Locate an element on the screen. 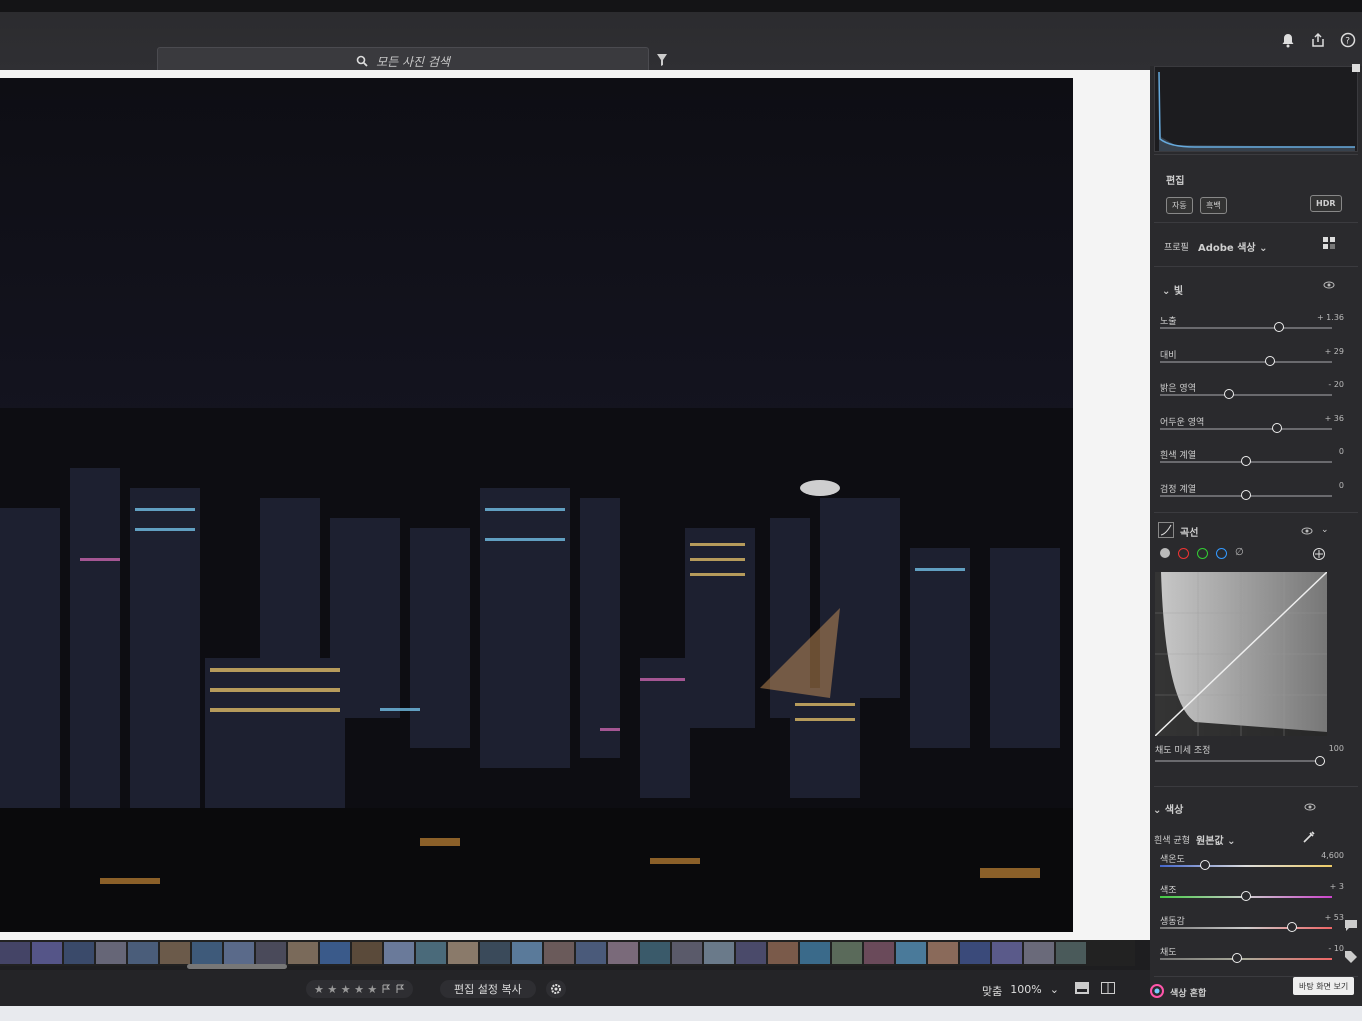 This screenshot has width=1362, height=1021. parametric-curve-icon: ∅ is located at coordinates (1240, 553).